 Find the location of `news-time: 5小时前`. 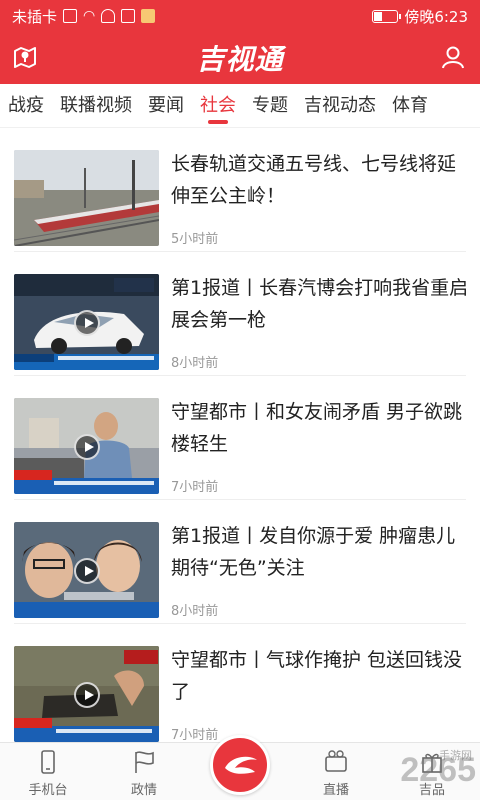

news-time: 5小时前 is located at coordinates (195, 239).